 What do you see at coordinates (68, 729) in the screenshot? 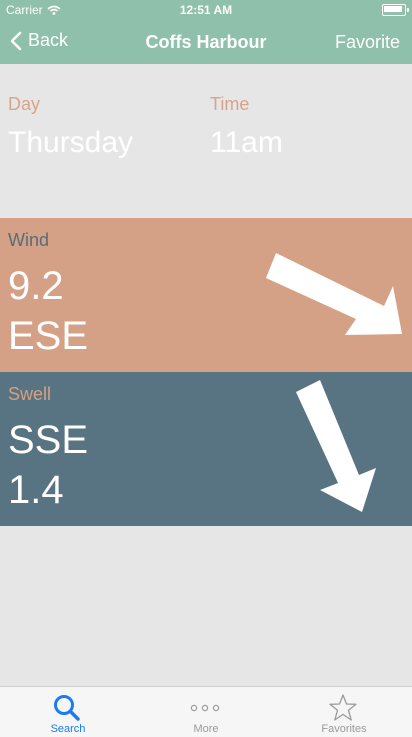
I see `tab-search-label: Search` at bounding box center [68, 729].